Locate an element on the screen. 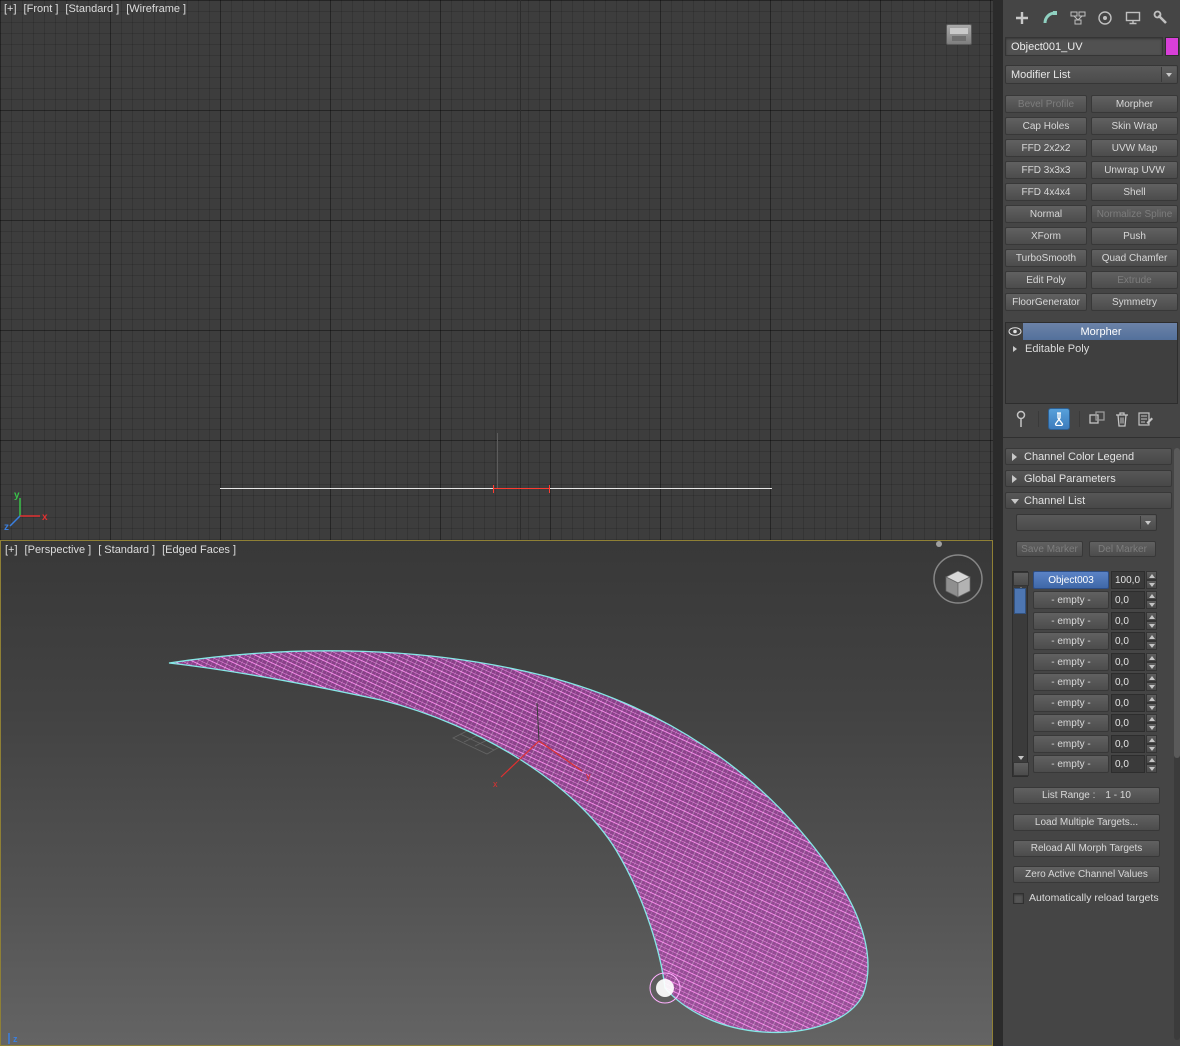 This screenshot has width=1180, height=1046. channel-value-8: 0,0 is located at coordinates (1128, 744).